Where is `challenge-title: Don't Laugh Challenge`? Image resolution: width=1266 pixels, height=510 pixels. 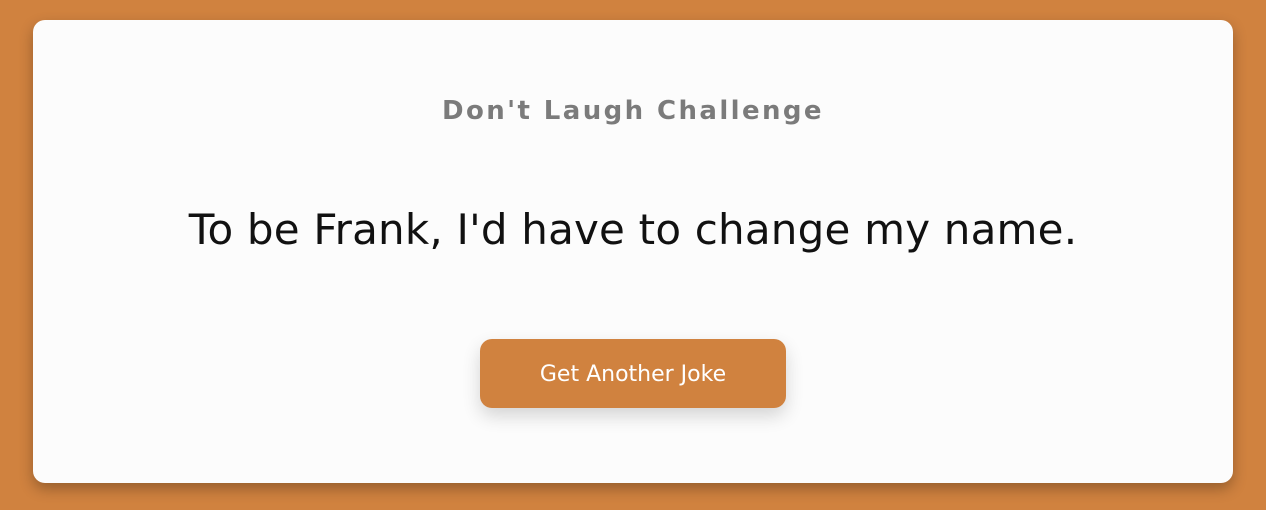 challenge-title: Don't Laugh Challenge is located at coordinates (633, 111).